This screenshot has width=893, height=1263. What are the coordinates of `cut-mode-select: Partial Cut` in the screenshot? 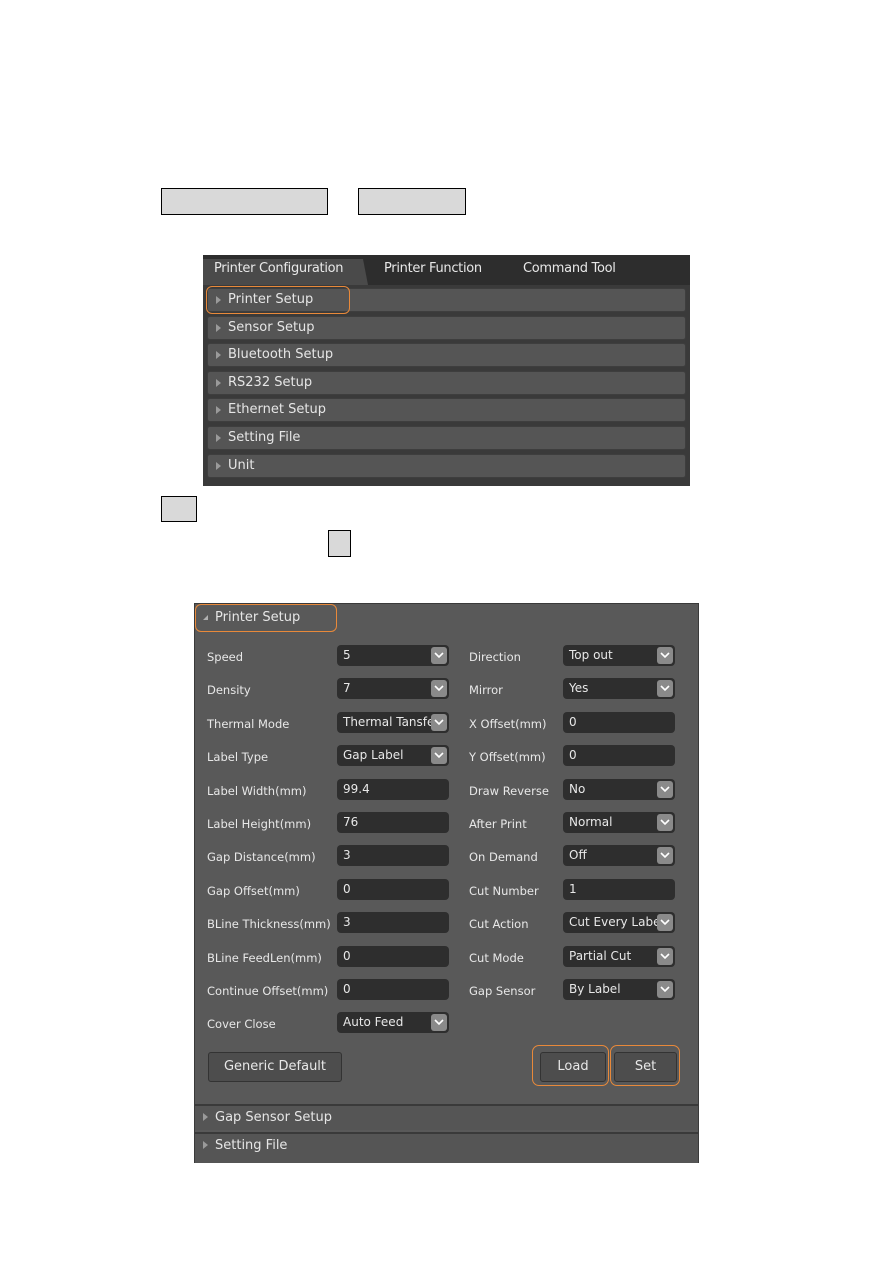 It's located at (619, 956).